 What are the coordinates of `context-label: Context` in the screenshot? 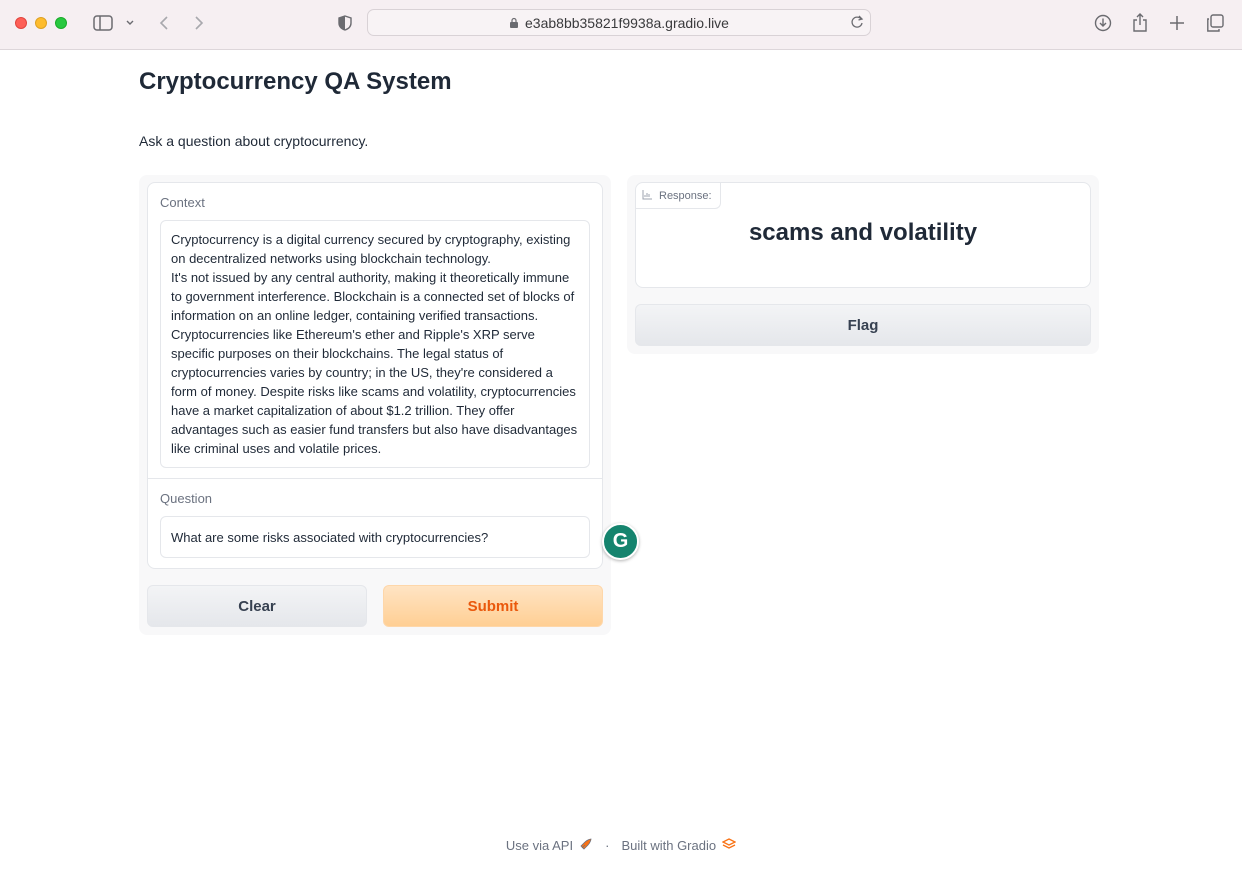 It's located at (182, 202).